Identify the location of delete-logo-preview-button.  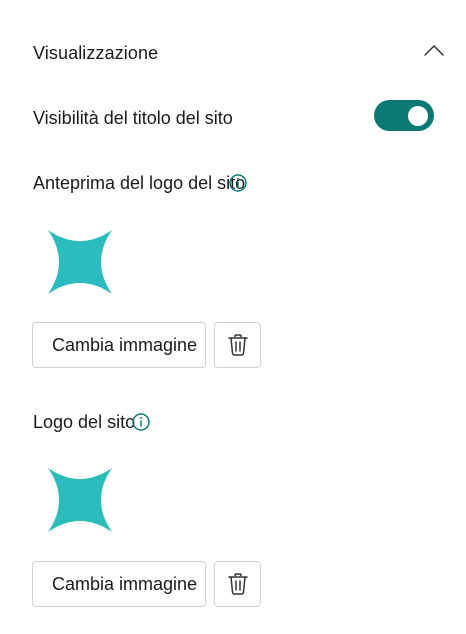
(237, 345).